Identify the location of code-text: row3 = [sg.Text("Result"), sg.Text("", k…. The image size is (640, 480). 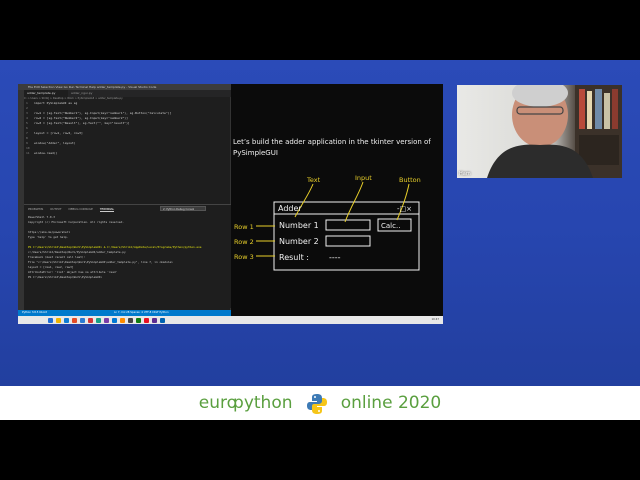
(82, 123).